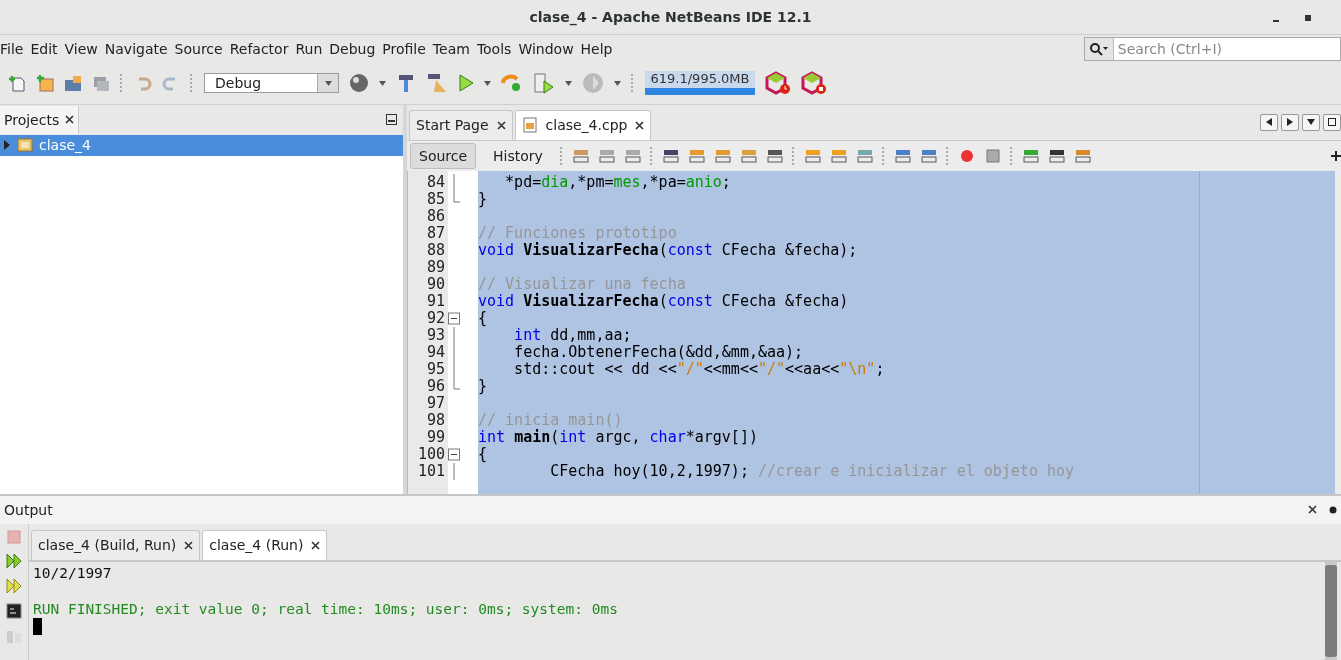 The height and width of the screenshot is (660, 1341). What do you see at coordinates (431, 454) in the screenshot?
I see `line-number: 100` at bounding box center [431, 454].